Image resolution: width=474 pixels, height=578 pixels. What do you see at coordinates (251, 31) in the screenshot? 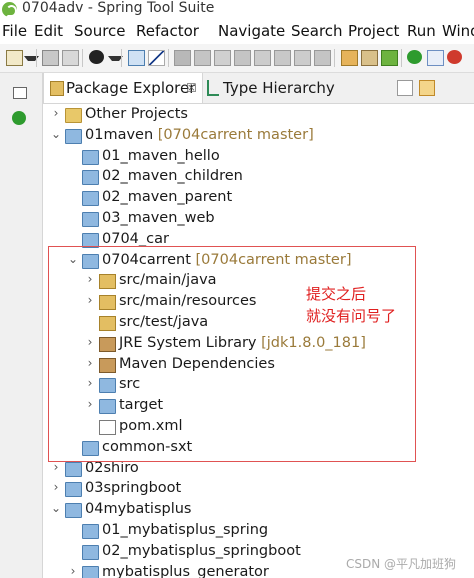
I see `menu-navigate: Navigate` at bounding box center [251, 31].